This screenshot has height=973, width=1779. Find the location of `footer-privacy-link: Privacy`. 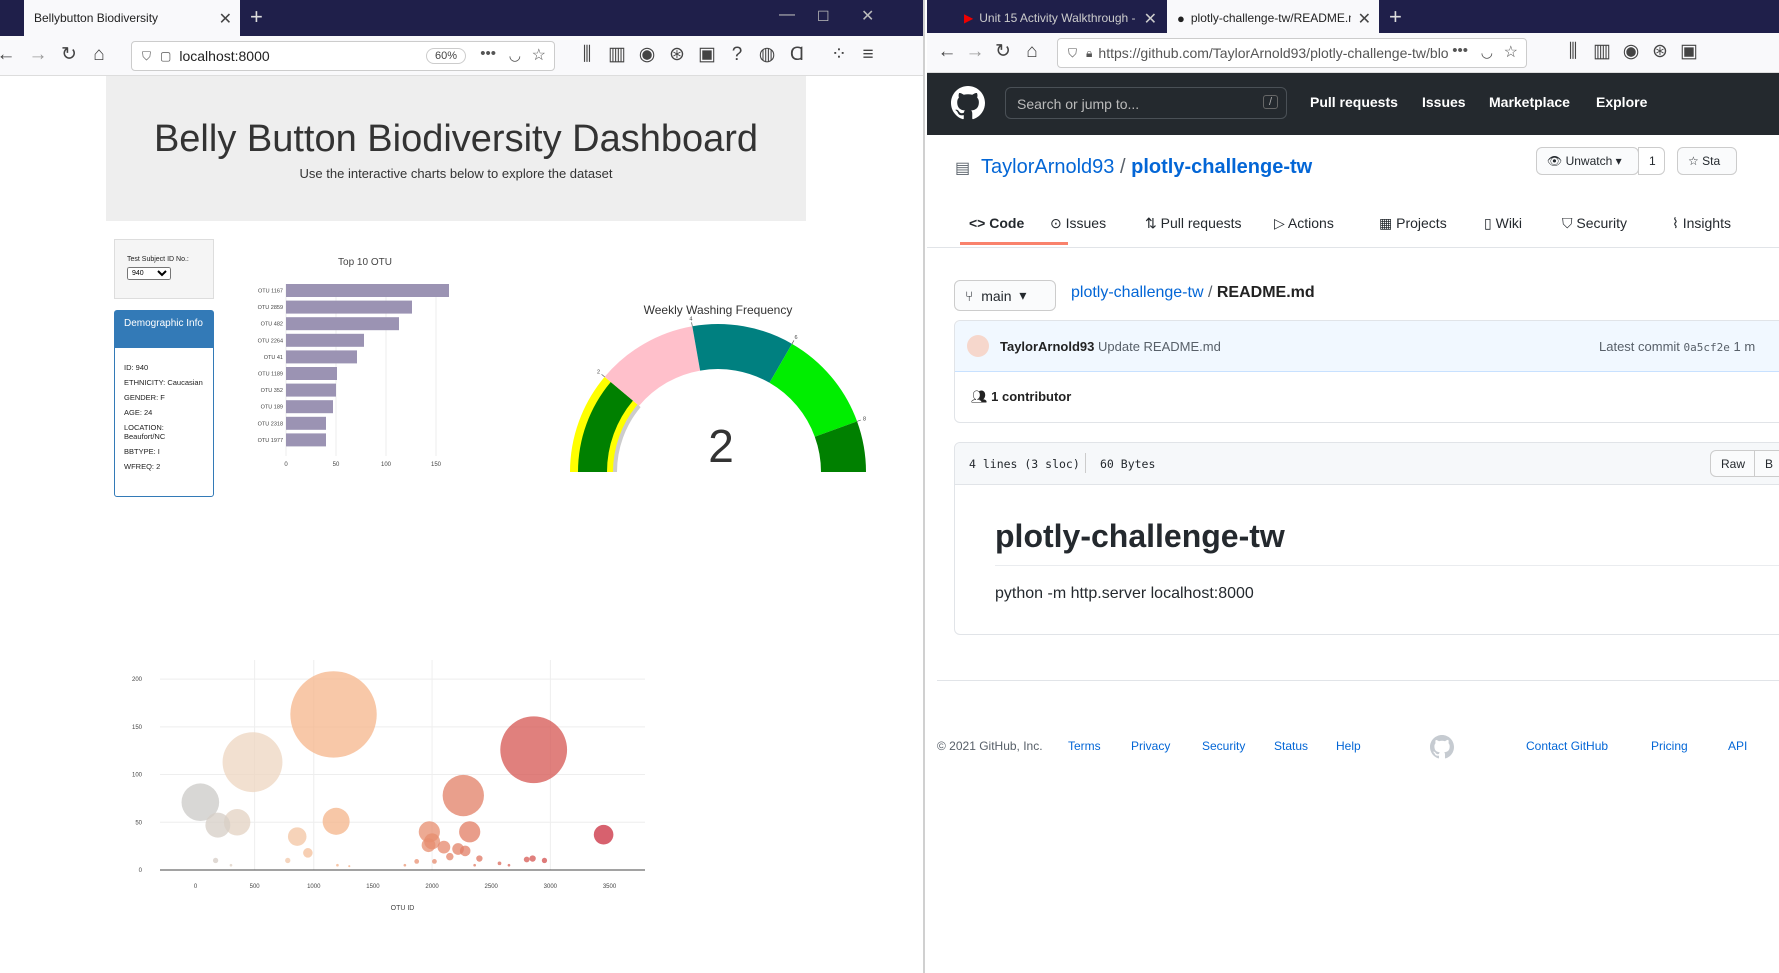

footer-privacy-link: Privacy is located at coordinates (1150, 746).